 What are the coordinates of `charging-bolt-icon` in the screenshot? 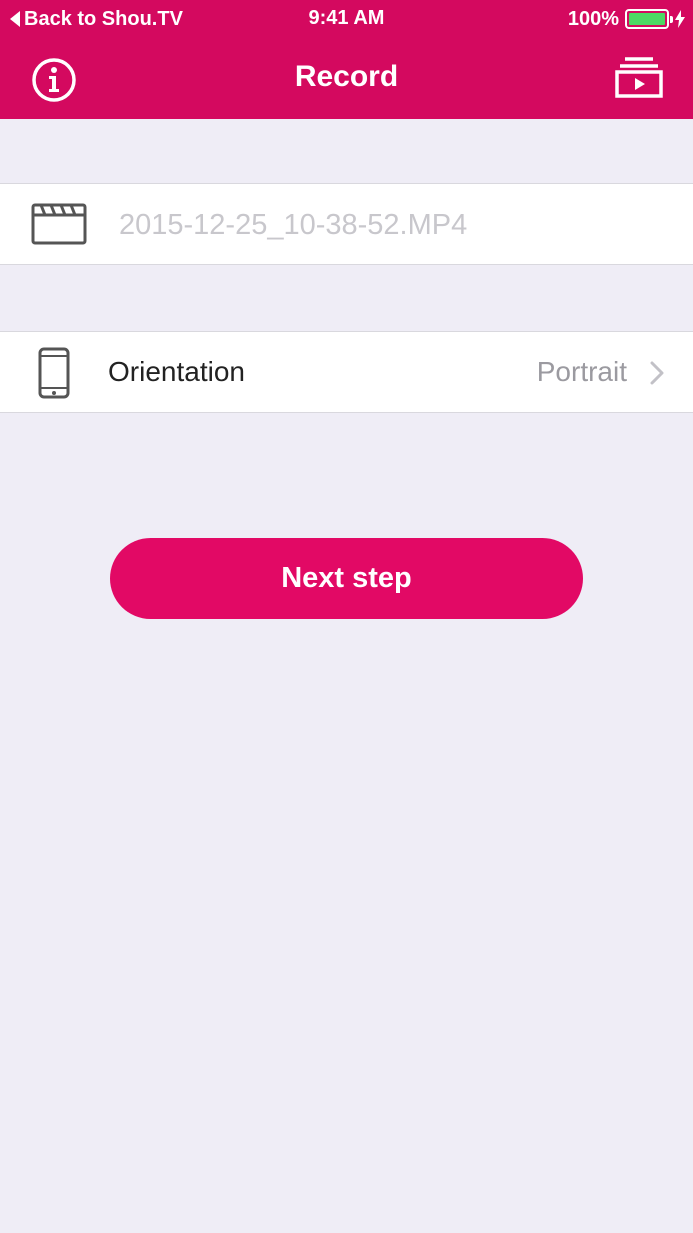 It's located at (680, 19).